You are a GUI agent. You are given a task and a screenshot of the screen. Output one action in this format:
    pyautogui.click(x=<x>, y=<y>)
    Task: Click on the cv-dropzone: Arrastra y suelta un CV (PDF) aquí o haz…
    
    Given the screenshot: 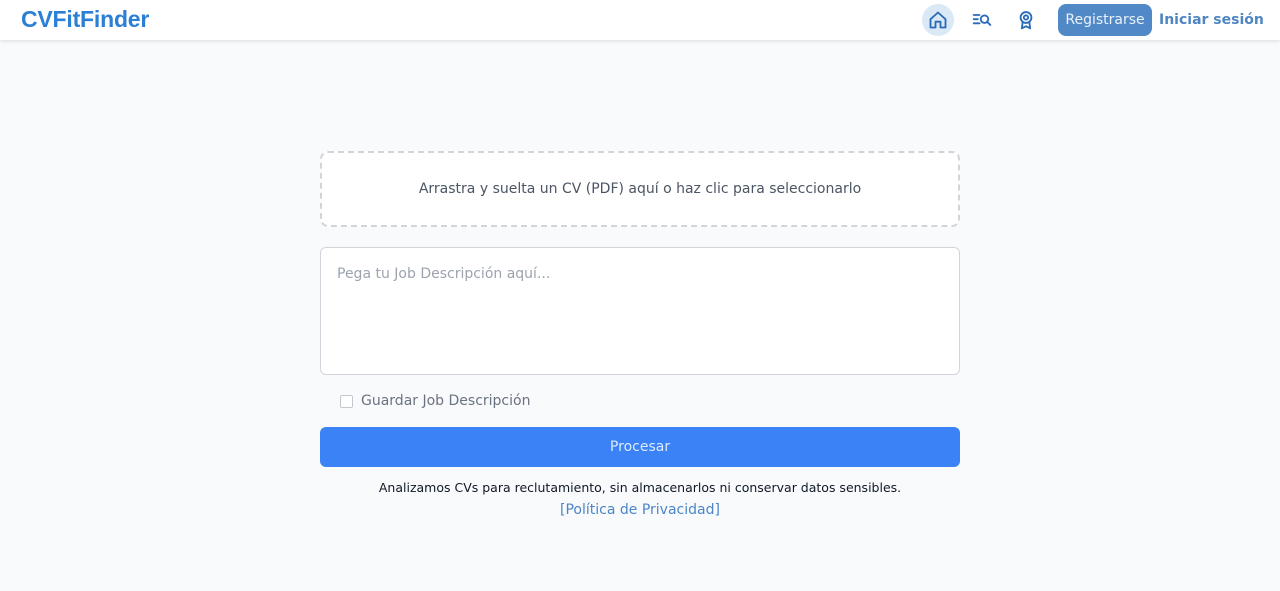 What is the action you would take?
    pyautogui.click(x=640, y=189)
    